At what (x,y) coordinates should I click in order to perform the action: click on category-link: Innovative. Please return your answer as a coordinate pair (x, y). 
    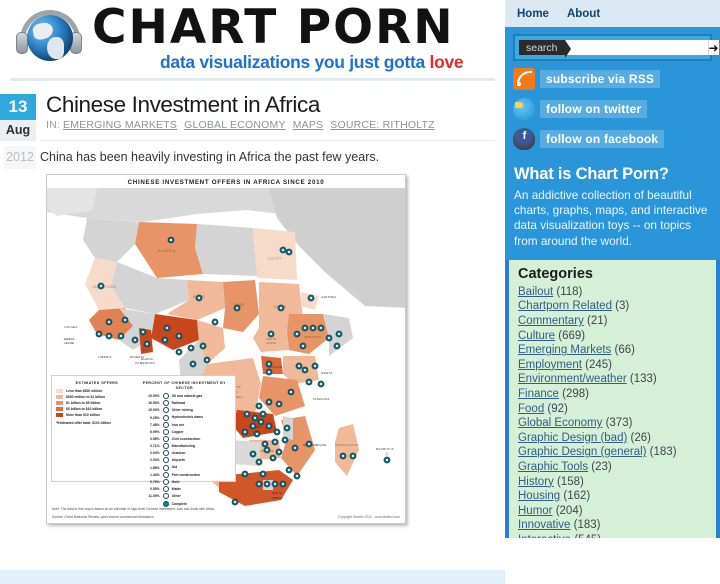
    Looking at the image, I should click on (544, 525).